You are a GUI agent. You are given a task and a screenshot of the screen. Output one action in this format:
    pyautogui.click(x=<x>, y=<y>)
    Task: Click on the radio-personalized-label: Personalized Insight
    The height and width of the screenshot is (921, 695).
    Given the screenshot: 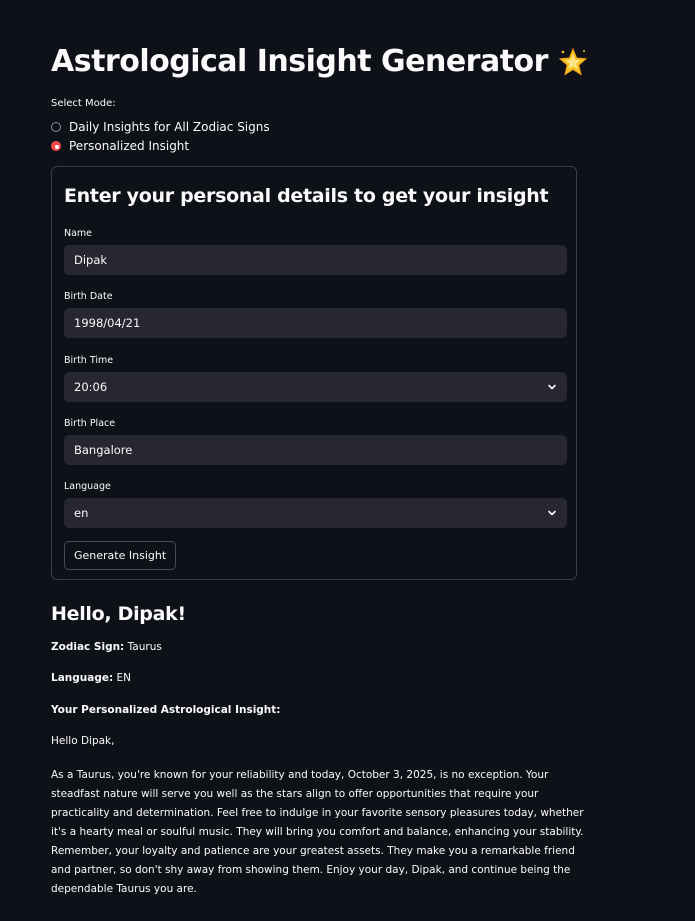 What is the action you would take?
    pyautogui.click(x=129, y=145)
    